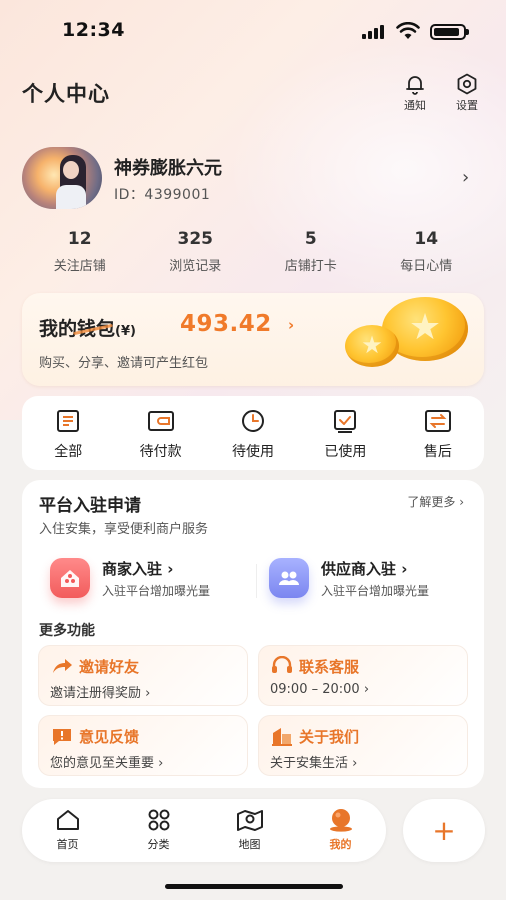 Image resolution: width=506 pixels, height=900 pixels. What do you see at coordinates (68, 433) in the screenshot?
I see `order-all: 全部` at bounding box center [68, 433].